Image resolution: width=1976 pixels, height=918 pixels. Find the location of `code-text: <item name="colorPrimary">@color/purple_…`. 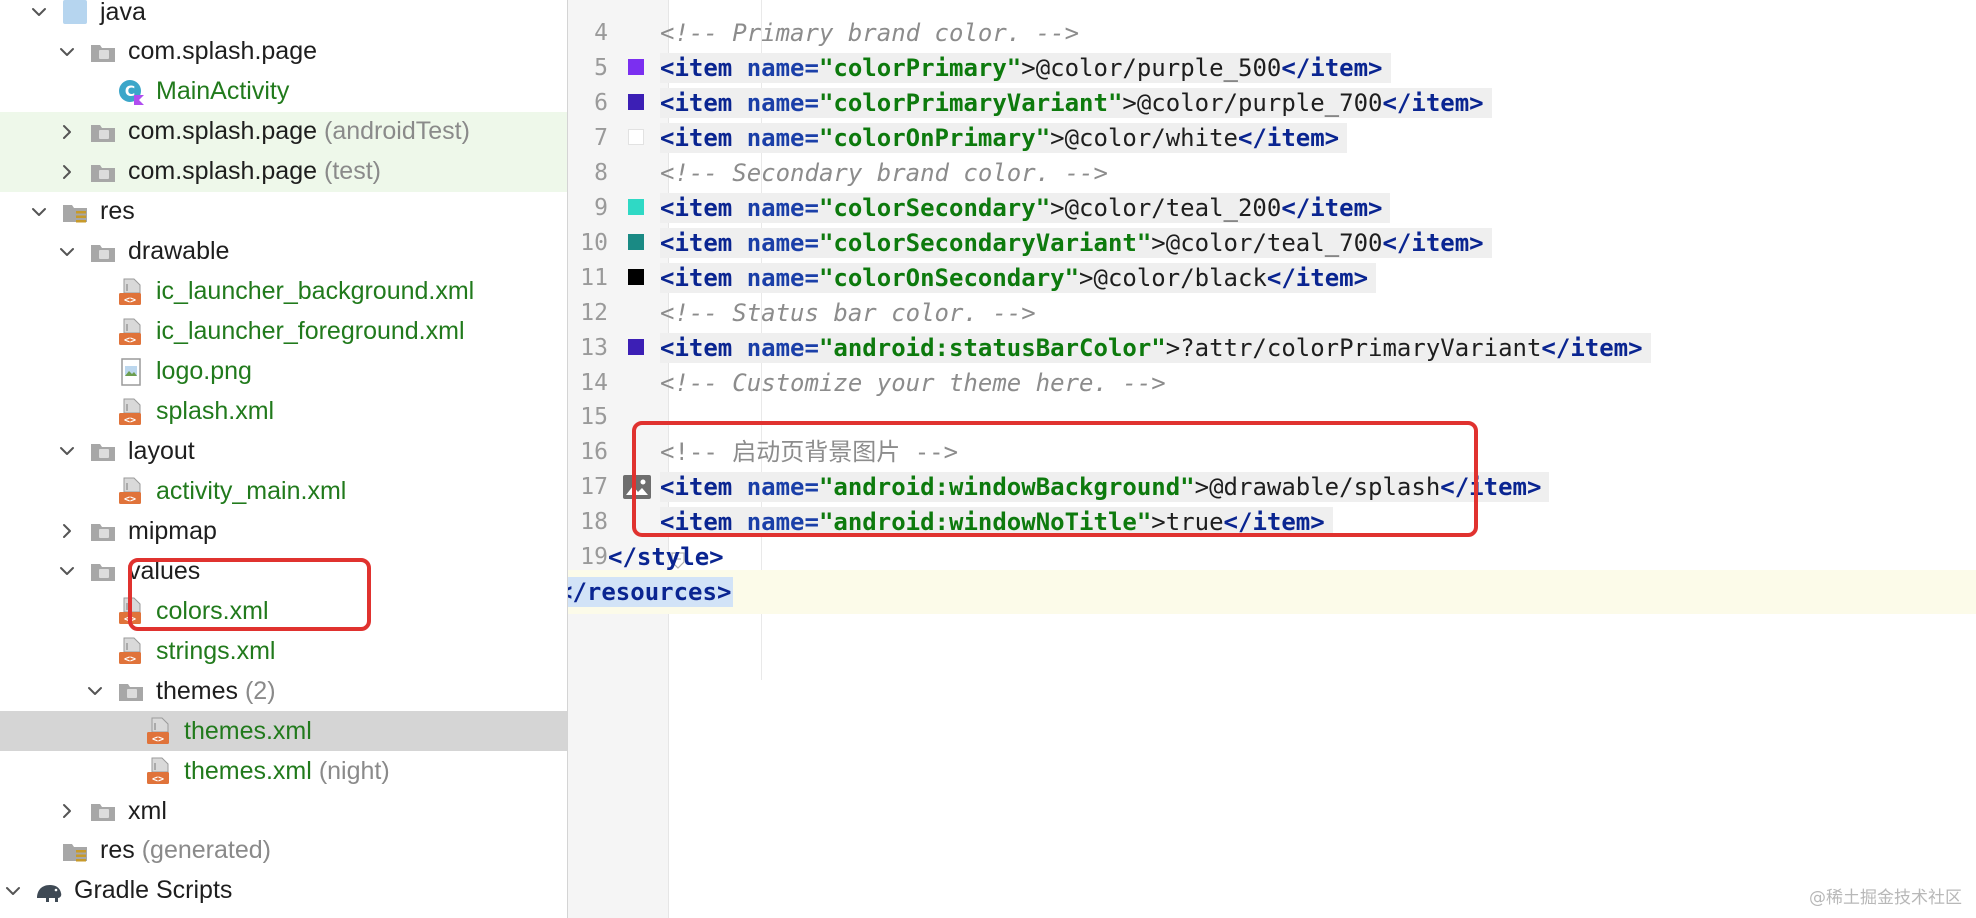

code-text: <item name="colorPrimary">@color/purple_… is located at coordinates (1025, 67).